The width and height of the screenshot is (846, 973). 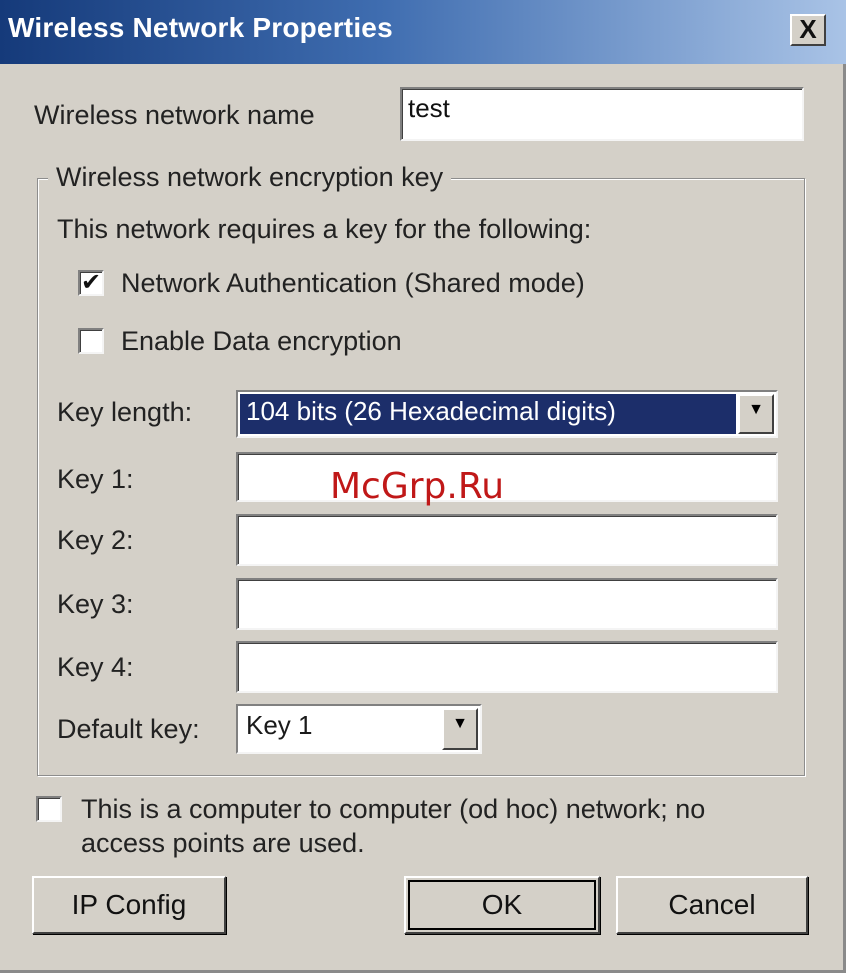 What do you see at coordinates (712, 905) in the screenshot?
I see `cancel-button: Cancel` at bounding box center [712, 905].